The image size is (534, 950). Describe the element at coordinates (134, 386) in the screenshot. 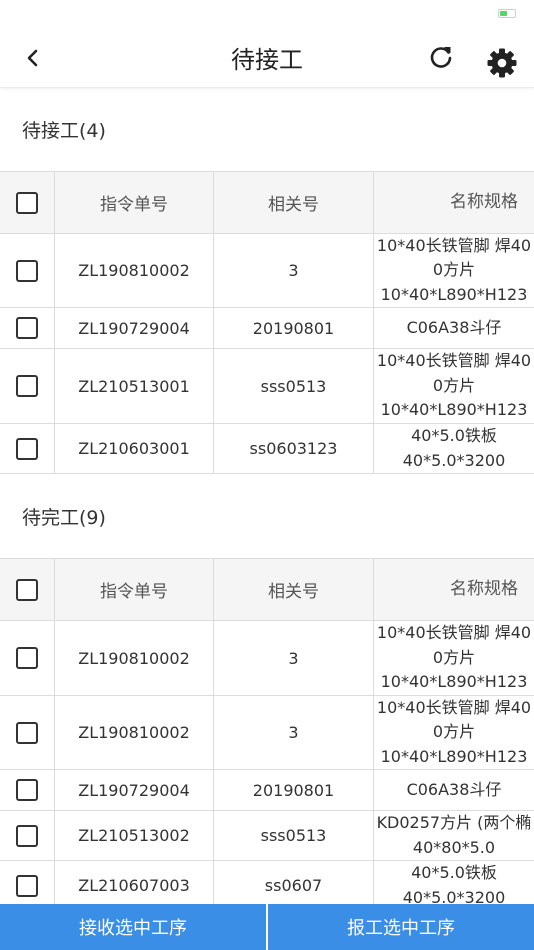

I see `order-number: ZL210513001` at that location.